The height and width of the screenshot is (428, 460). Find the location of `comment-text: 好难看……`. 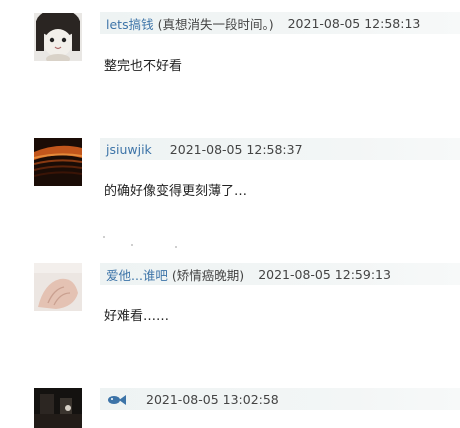

comment-text: 好难看…… is located at coordinates (137, 316).